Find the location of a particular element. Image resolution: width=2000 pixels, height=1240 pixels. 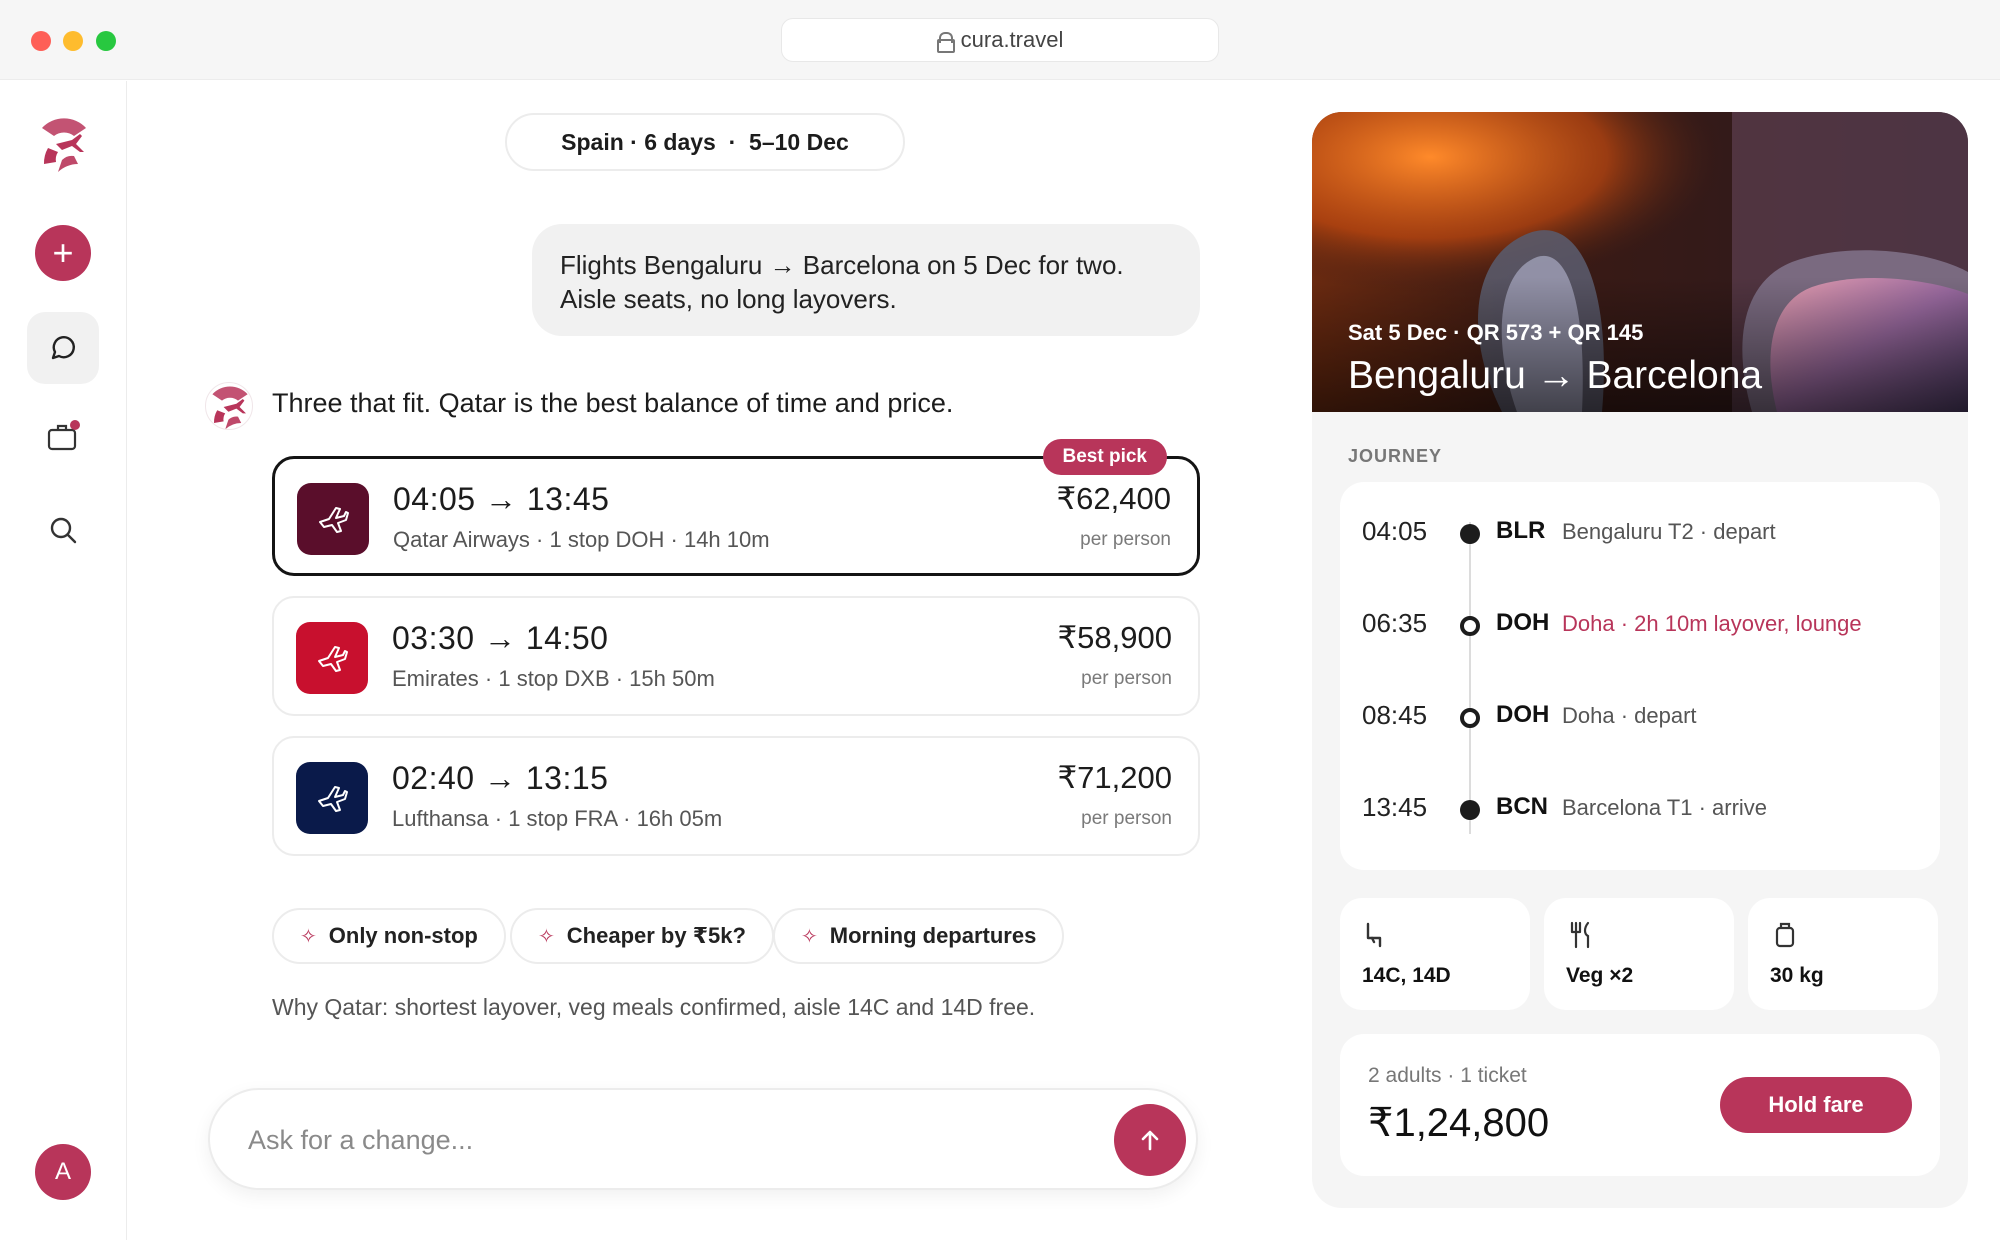

send-button is located at coordinates (1150, 1140).